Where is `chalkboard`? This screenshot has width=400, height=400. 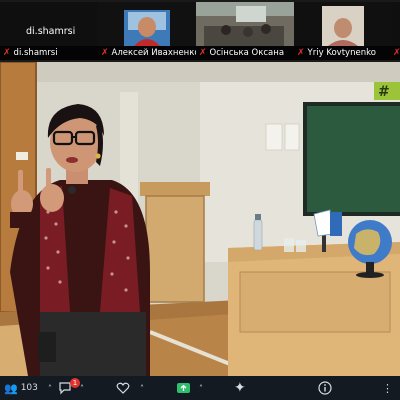
chalkboard is located at coordinates (353, 159).